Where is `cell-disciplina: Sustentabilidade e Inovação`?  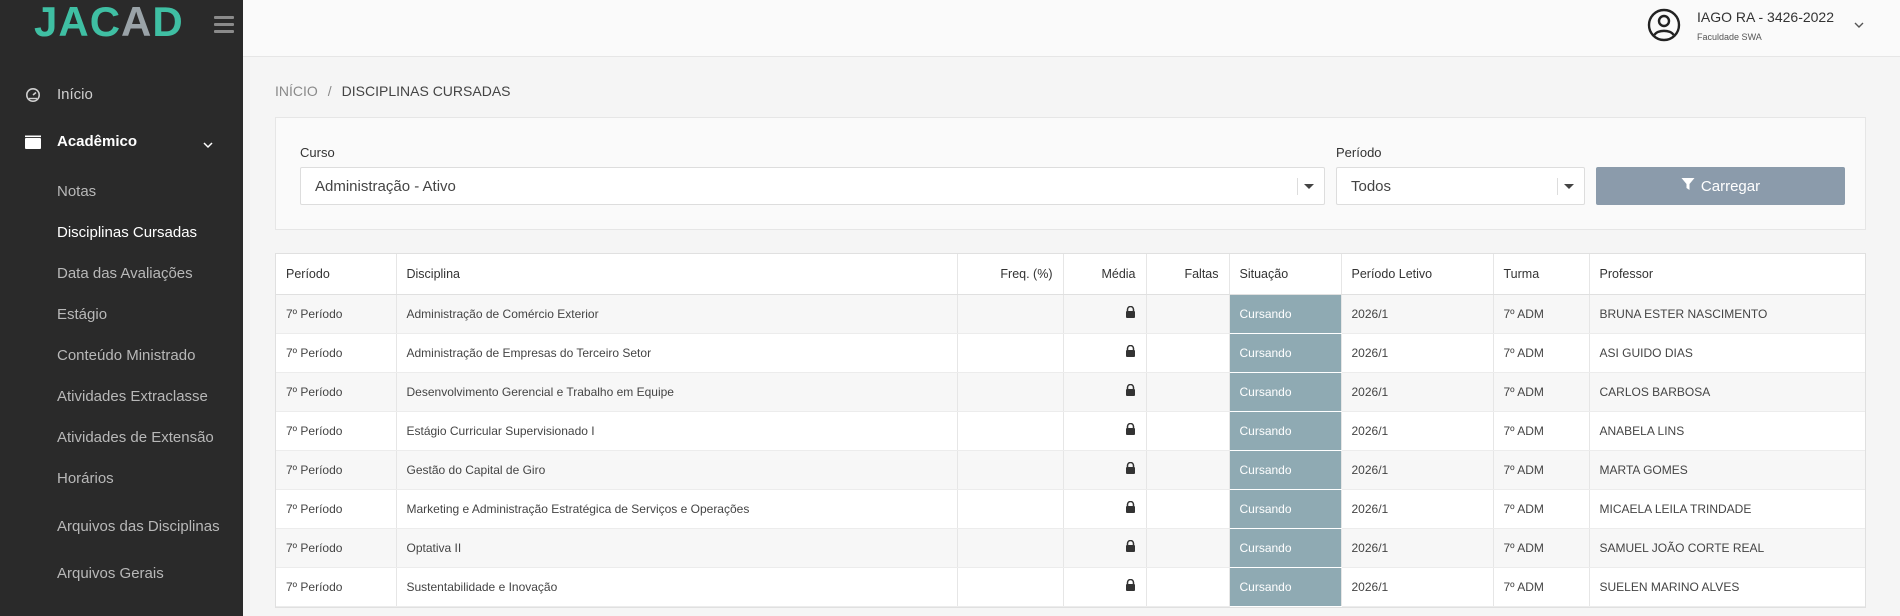
cell-disciplina: Sustentabilidade e Inovação is located at coordinates (677, 587).